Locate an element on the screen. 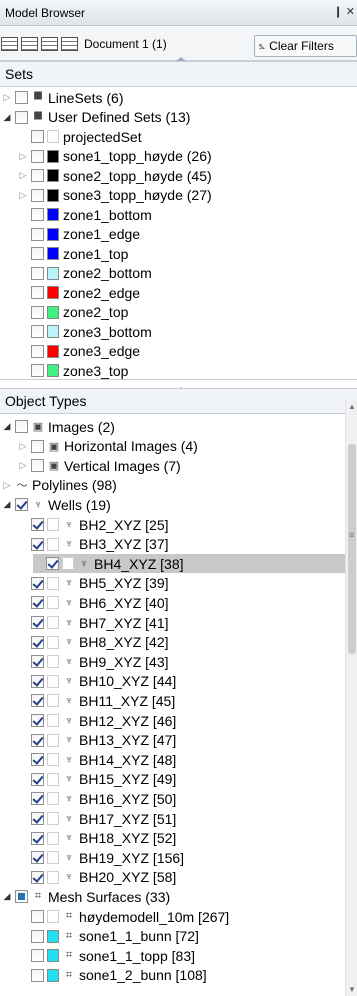  set-item-row: zone1_bottom is located at coordinates (85, 214).